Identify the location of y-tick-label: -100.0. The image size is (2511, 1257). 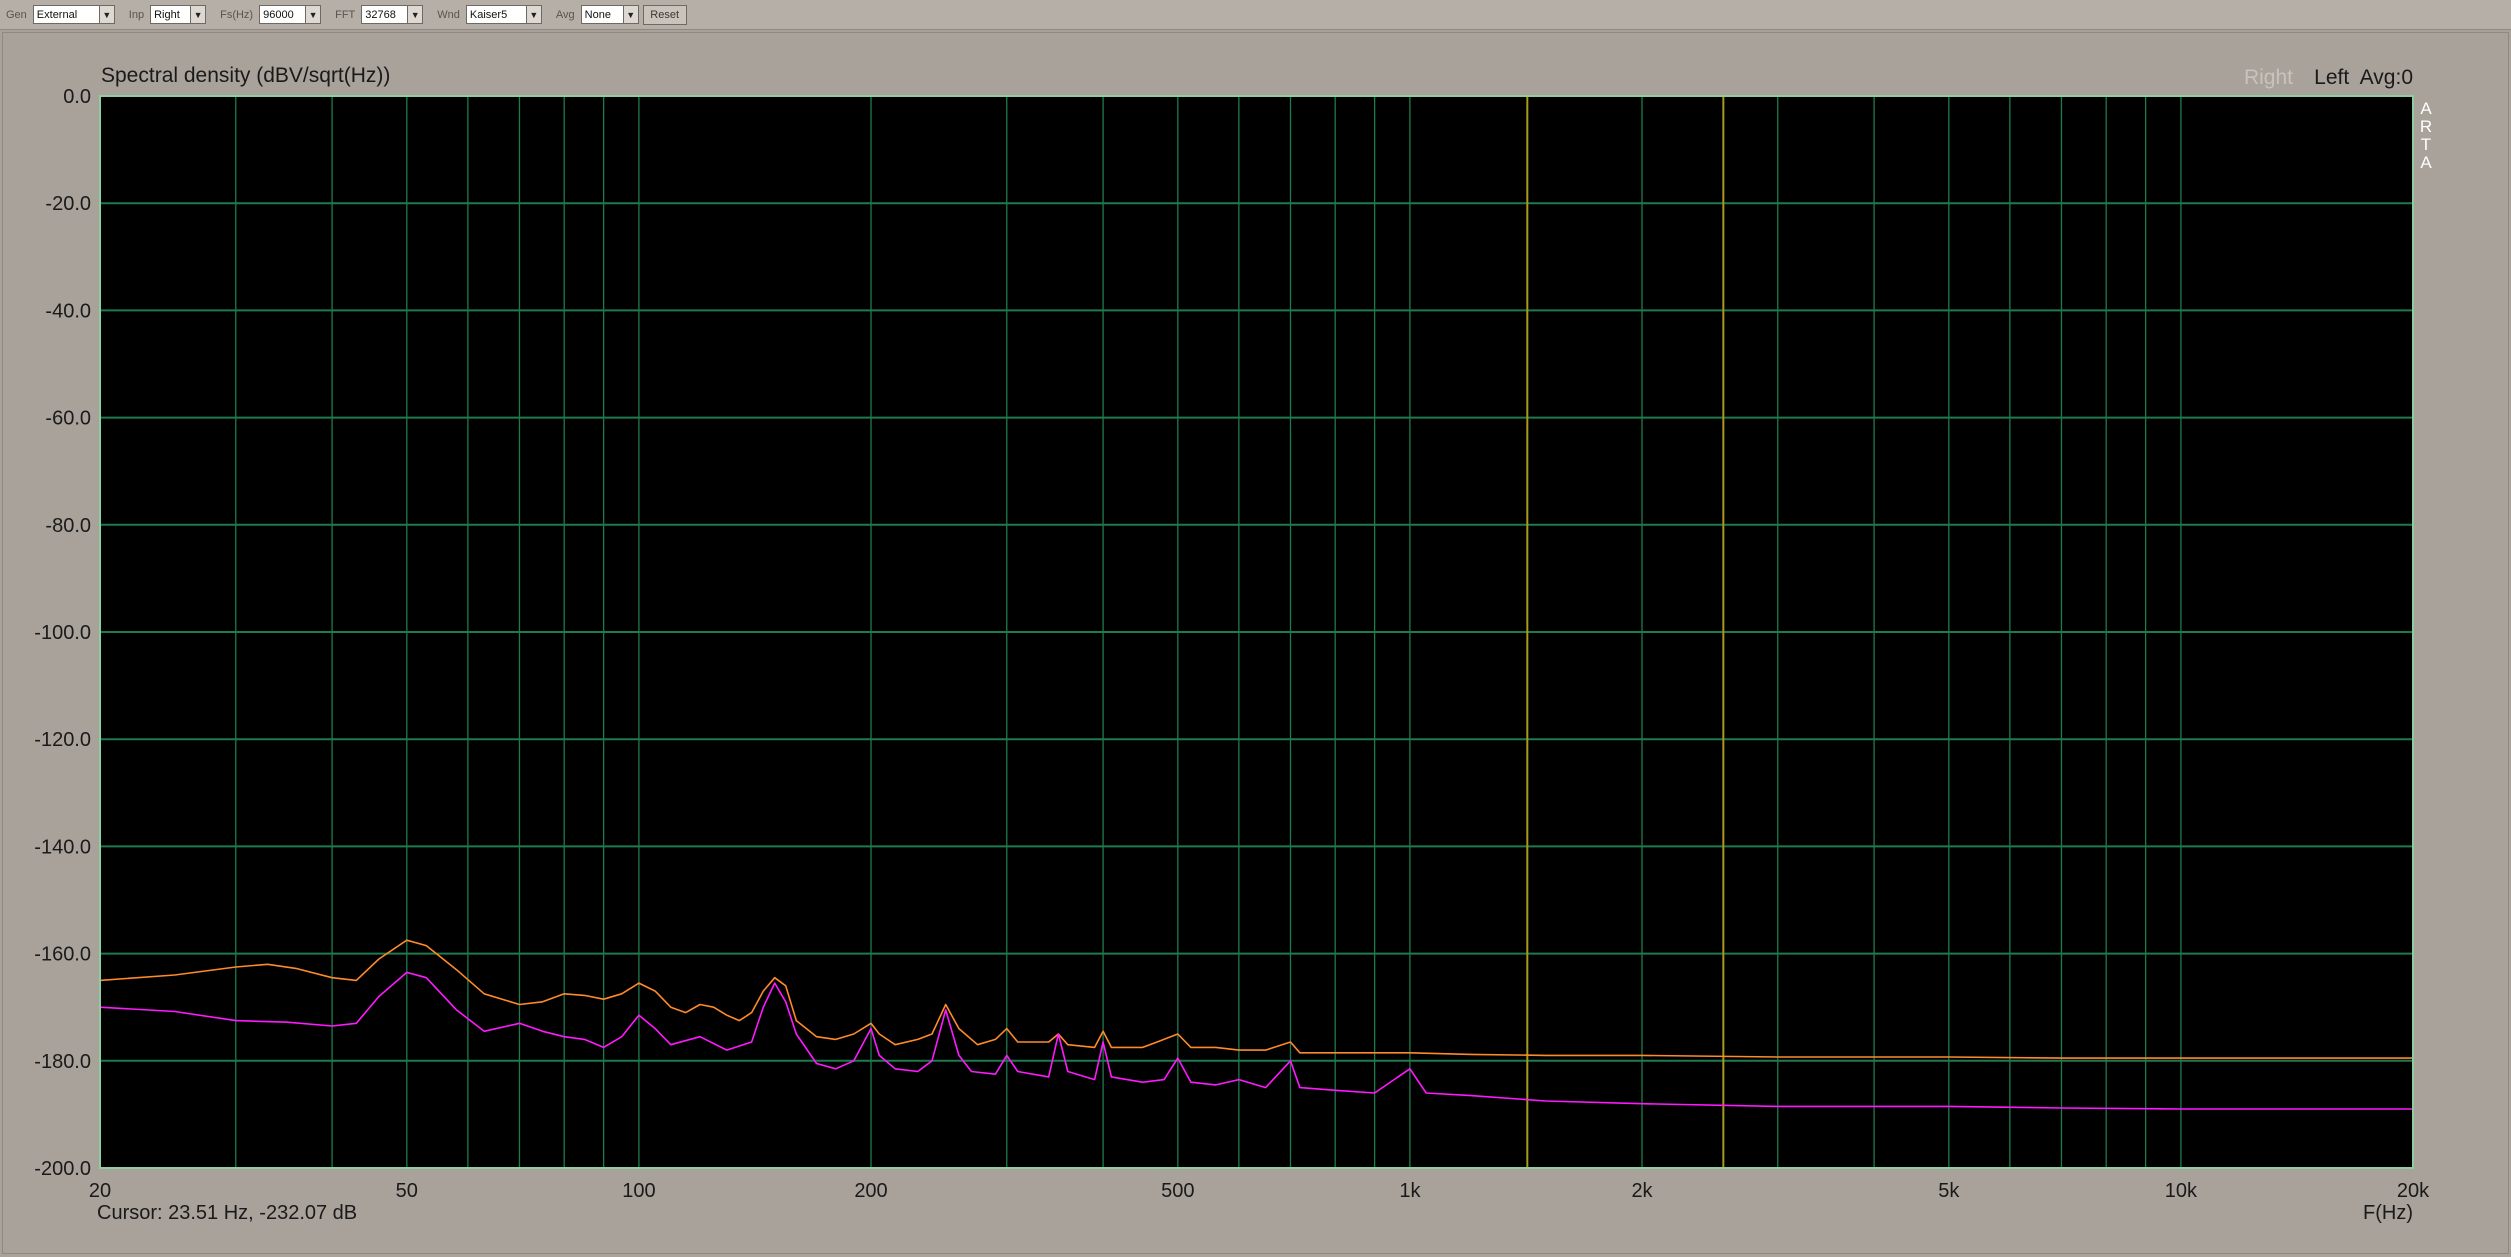
(62, 633).